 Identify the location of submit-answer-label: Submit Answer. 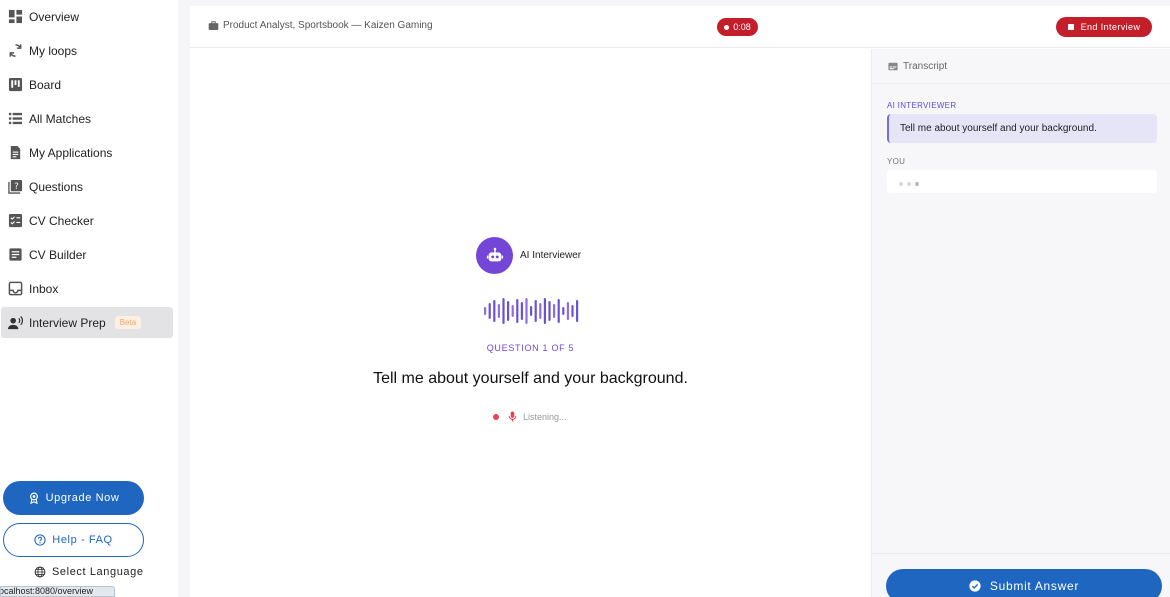
(1034, 586).